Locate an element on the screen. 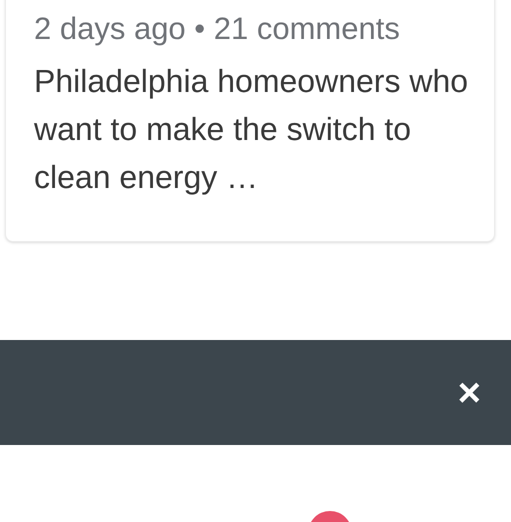 This screenshot has width=511, height=522. post-meta: 2 days ago • 21 comments is located at coordinates (217, 29).